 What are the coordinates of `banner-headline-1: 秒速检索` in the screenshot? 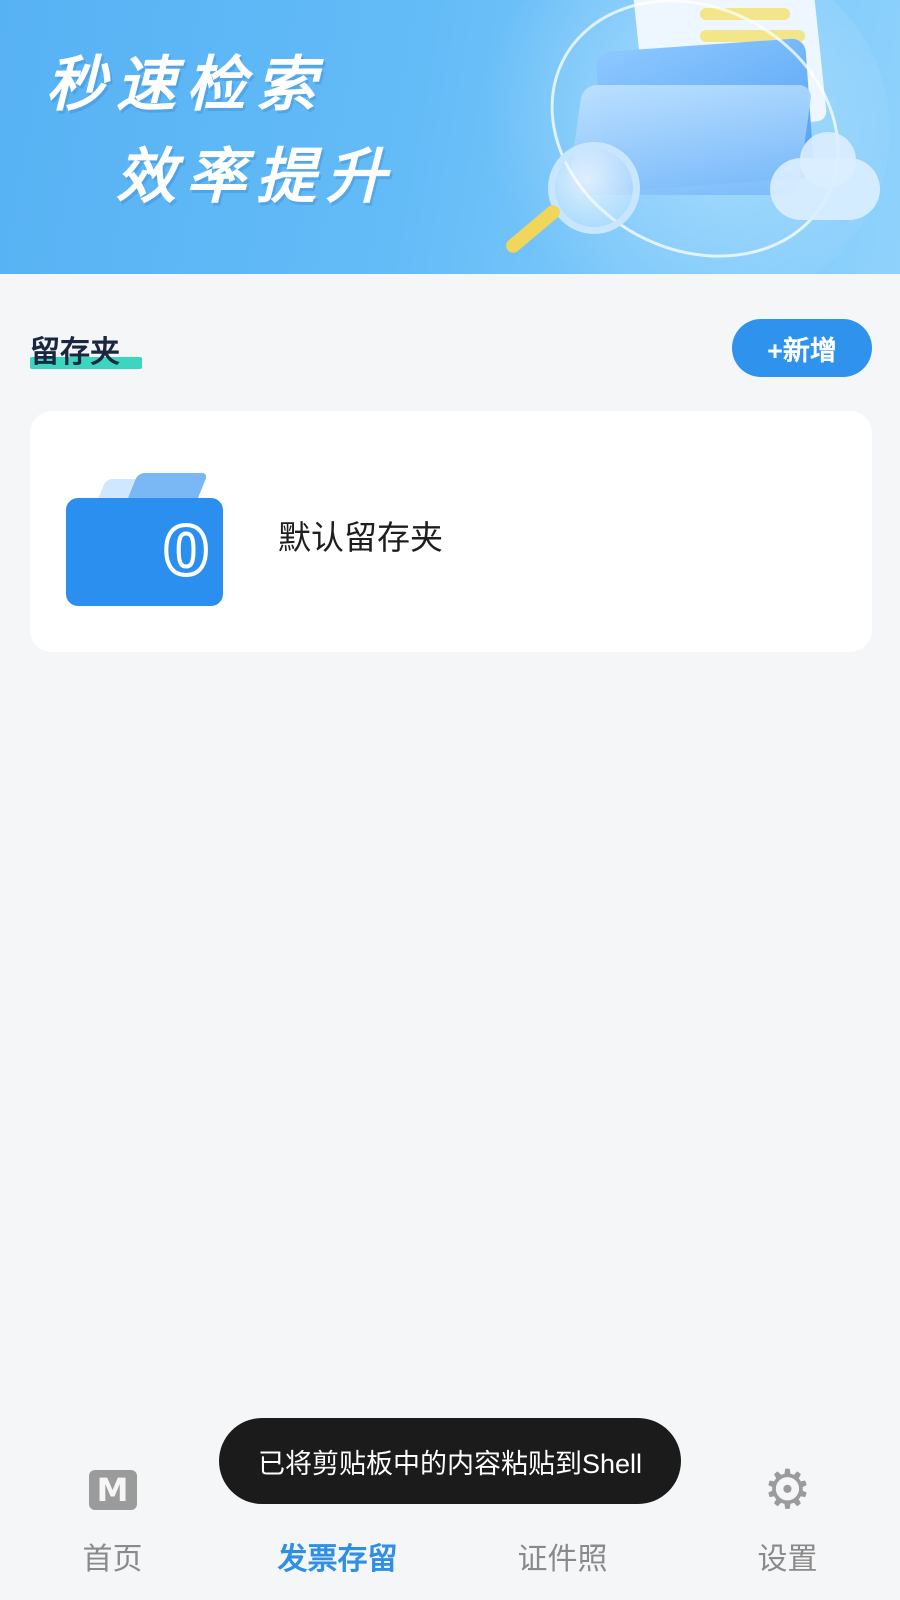 It's located at (186, 85).